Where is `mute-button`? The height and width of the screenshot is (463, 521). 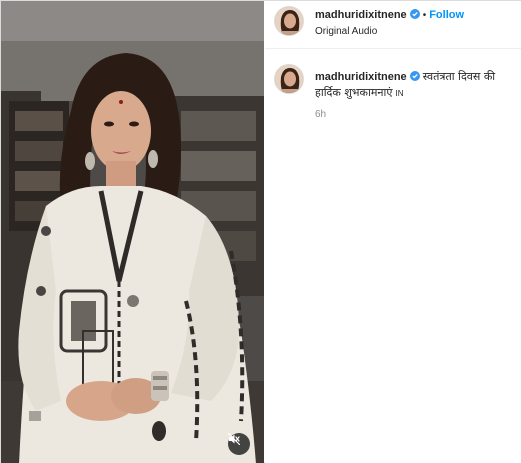 mute-button is located at coordinates (239, 444).